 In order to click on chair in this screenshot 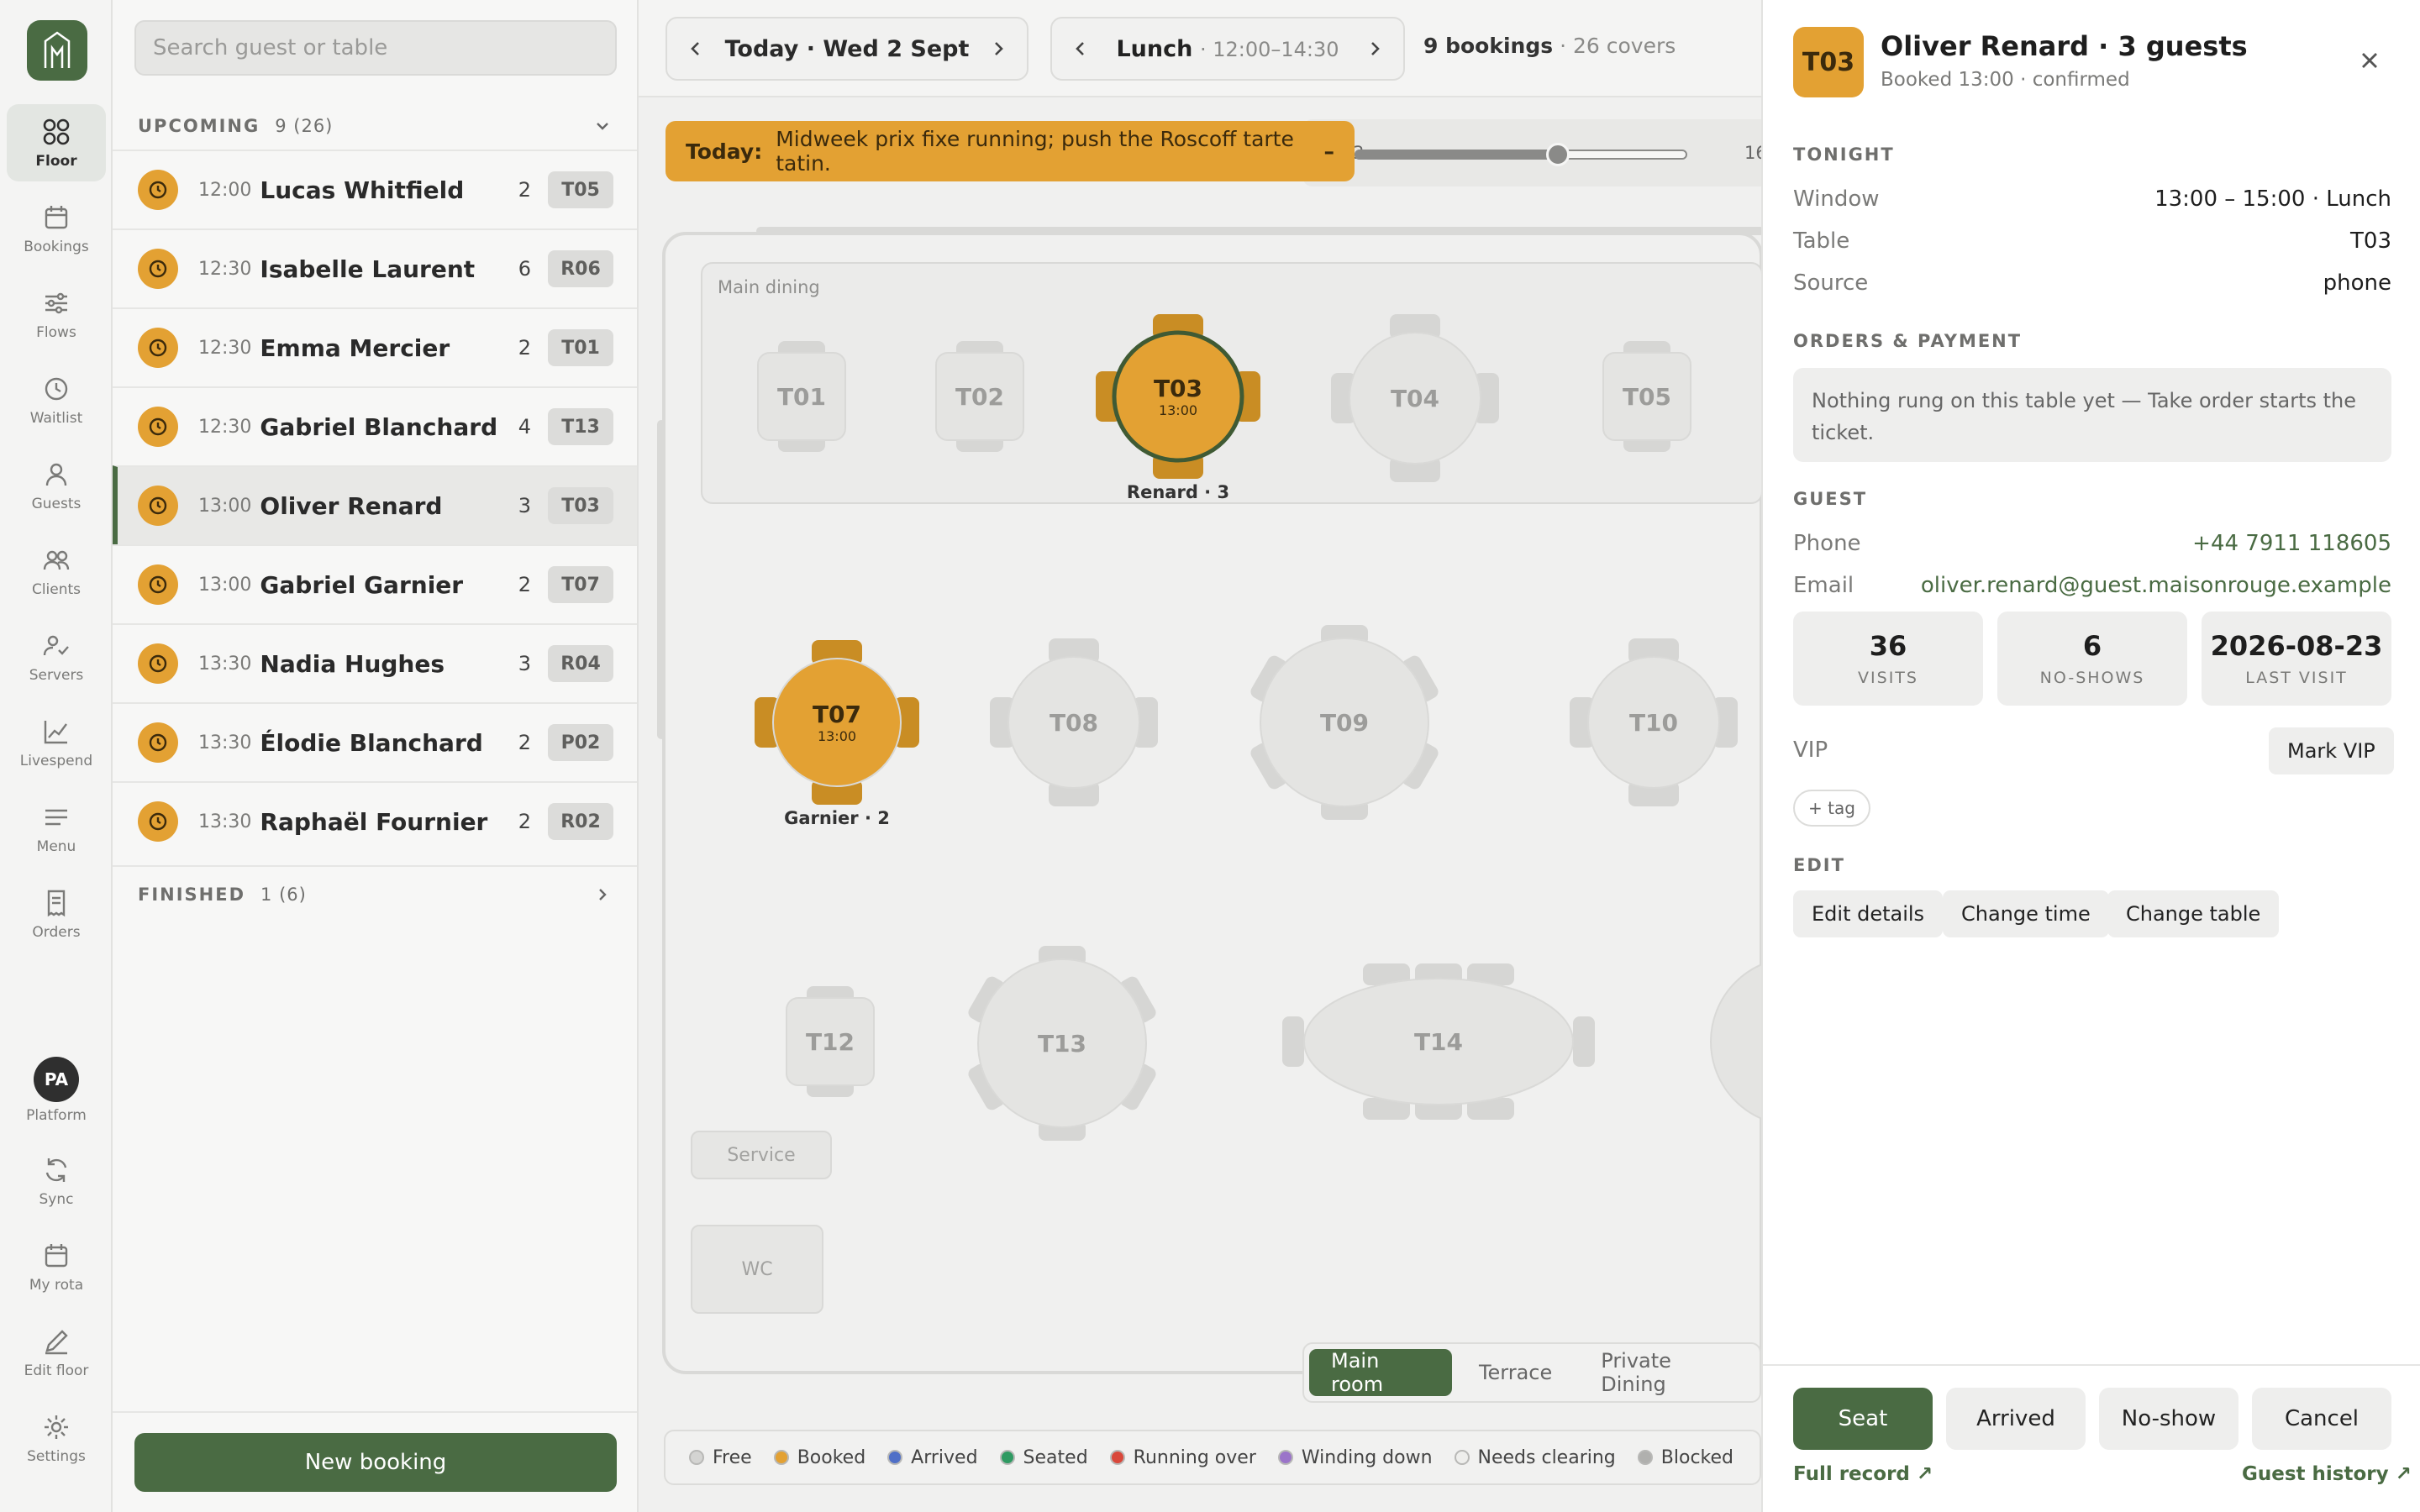, I will do `click(1584, 1041)`.